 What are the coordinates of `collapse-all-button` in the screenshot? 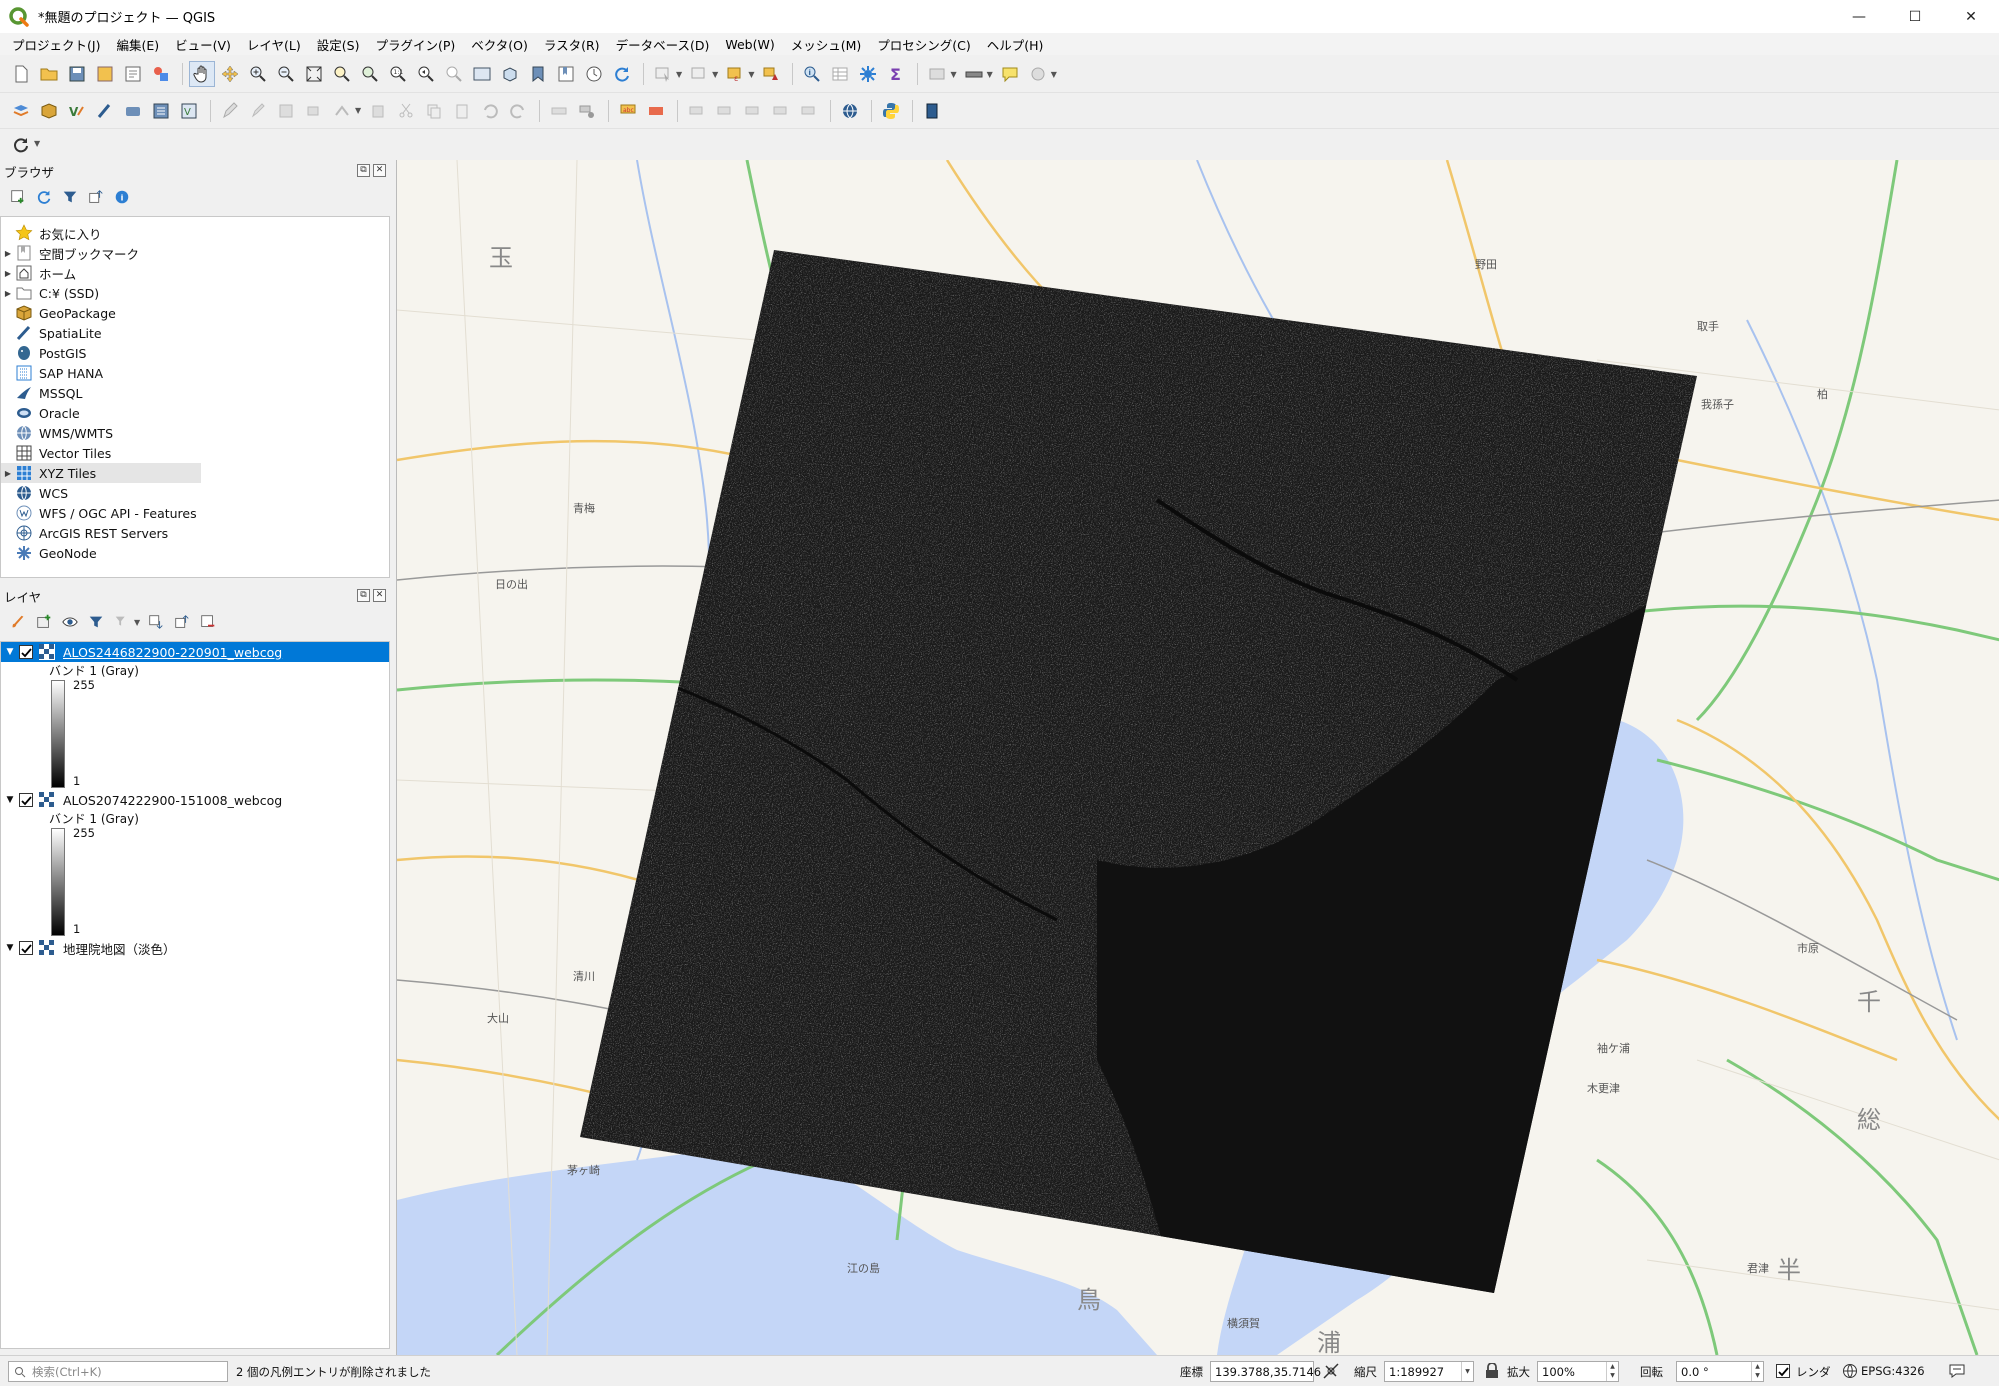 It's located at (96, 197).